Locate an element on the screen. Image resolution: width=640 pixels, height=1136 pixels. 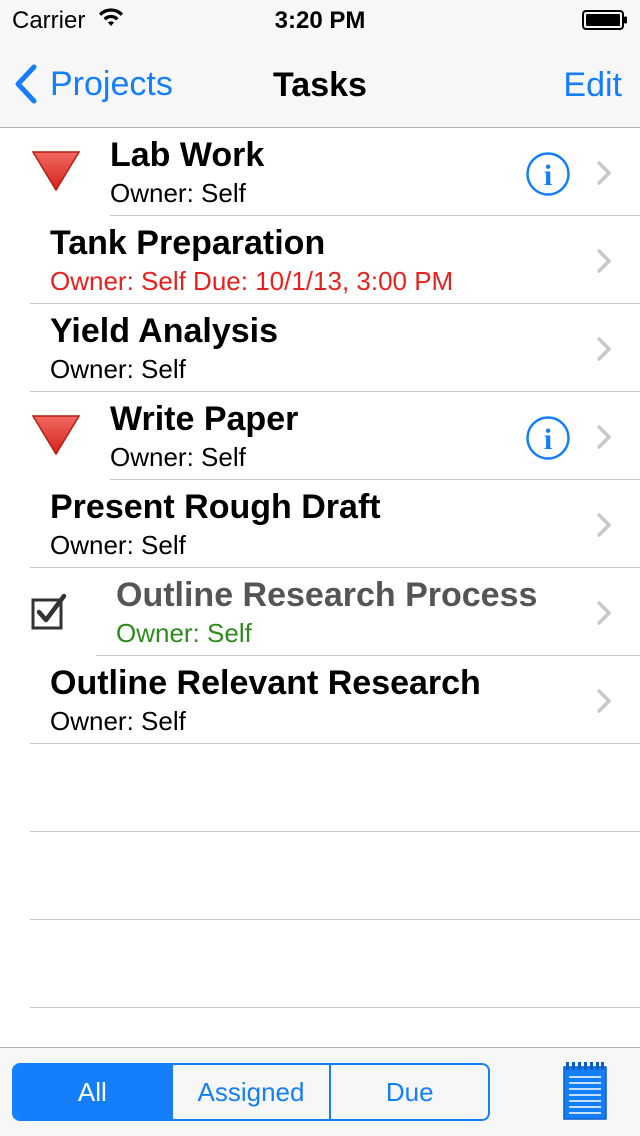
task-title-completed: Outline Research Process is located at coordinates (327, 595).